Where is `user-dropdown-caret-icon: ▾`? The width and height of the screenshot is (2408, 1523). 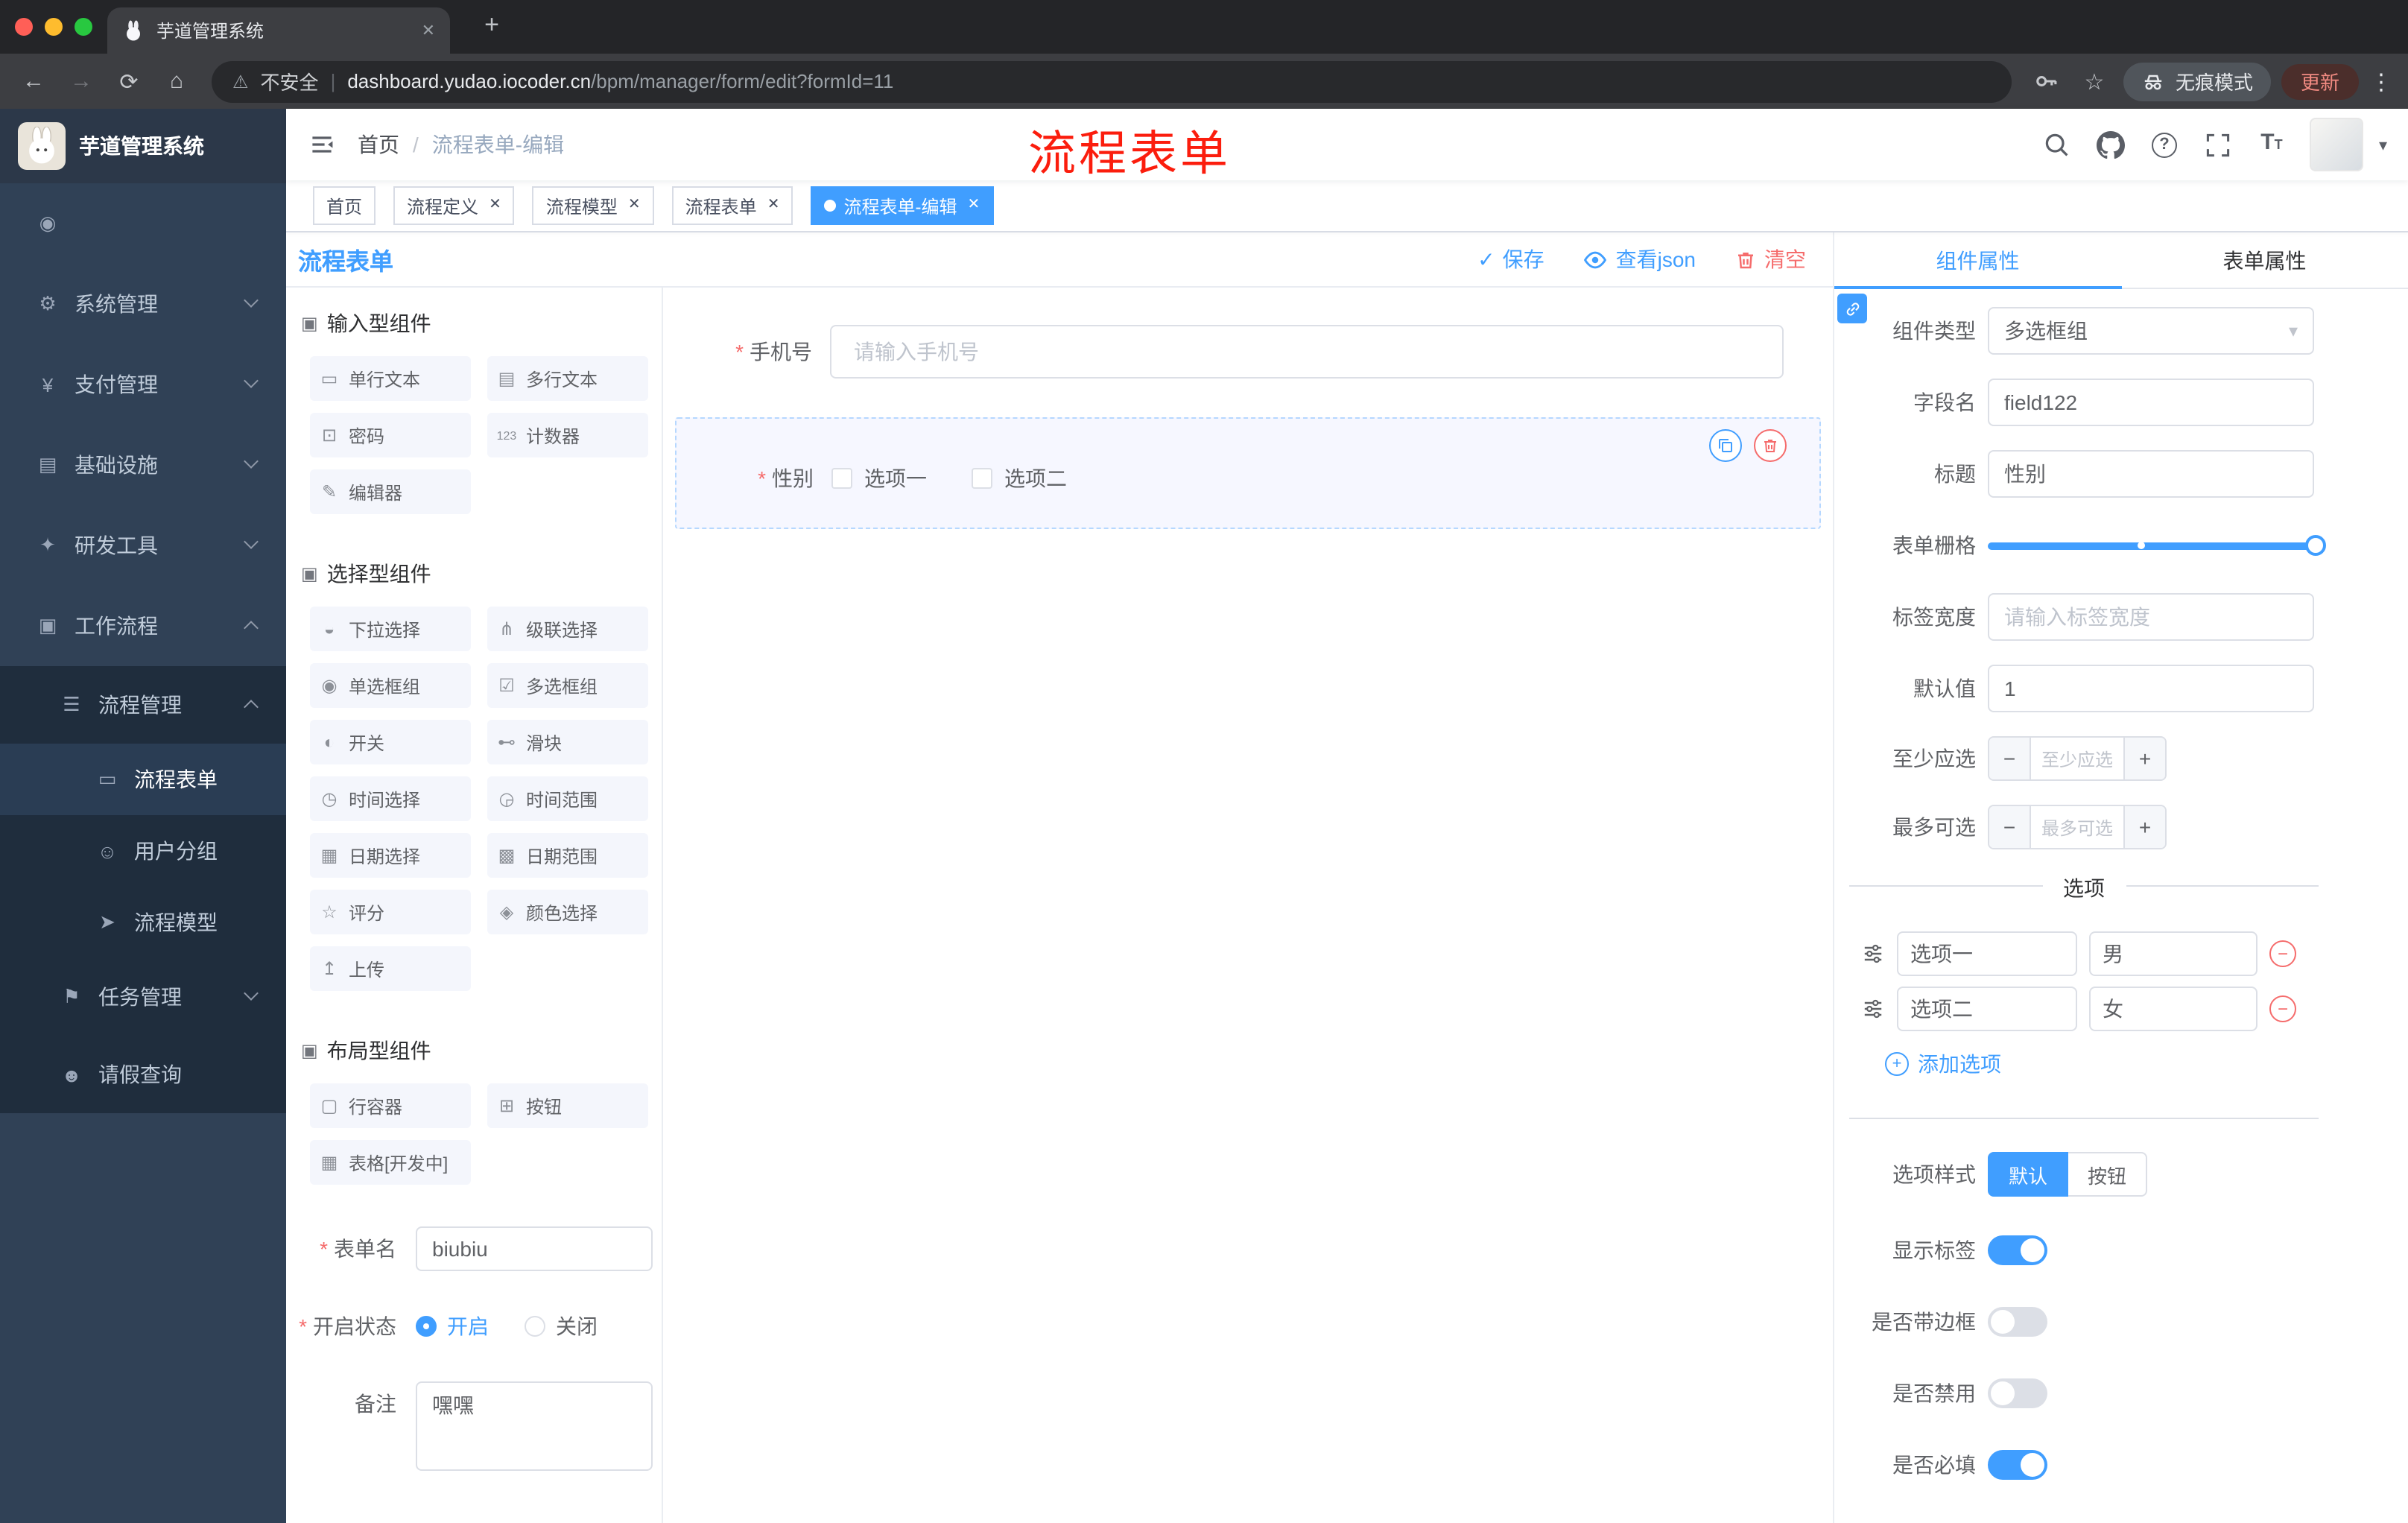
user-dropdown-caret-icon: ▾ is located at coordinates (2383, 144).